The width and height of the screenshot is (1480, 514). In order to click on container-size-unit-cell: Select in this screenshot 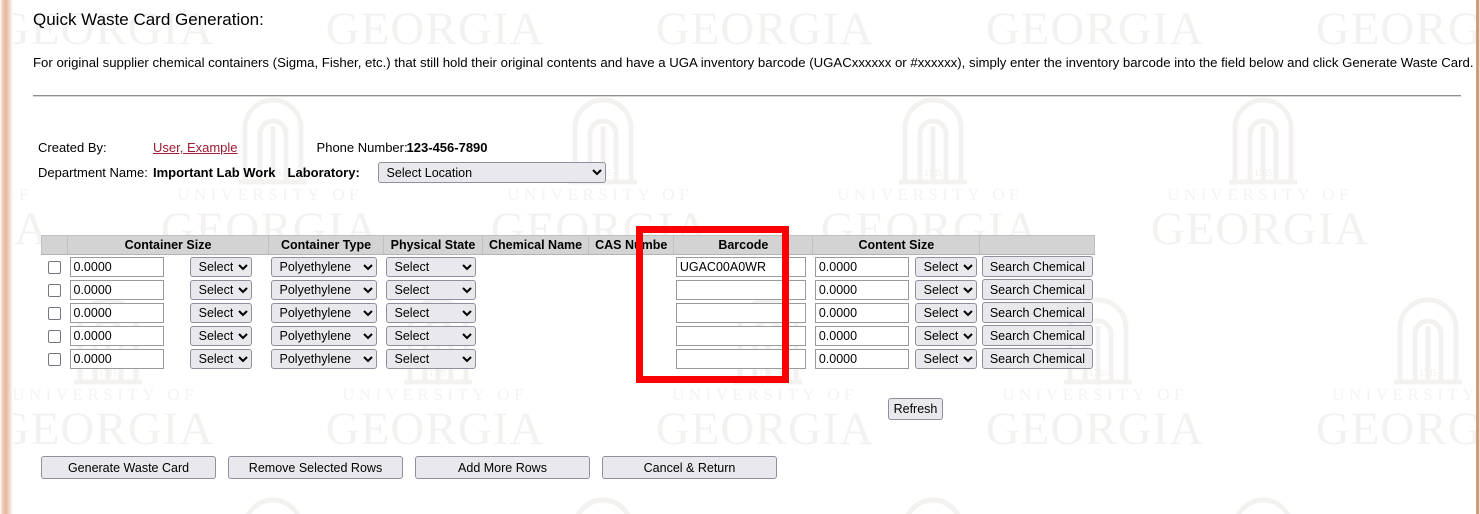, I will do `click(228, 267)`.